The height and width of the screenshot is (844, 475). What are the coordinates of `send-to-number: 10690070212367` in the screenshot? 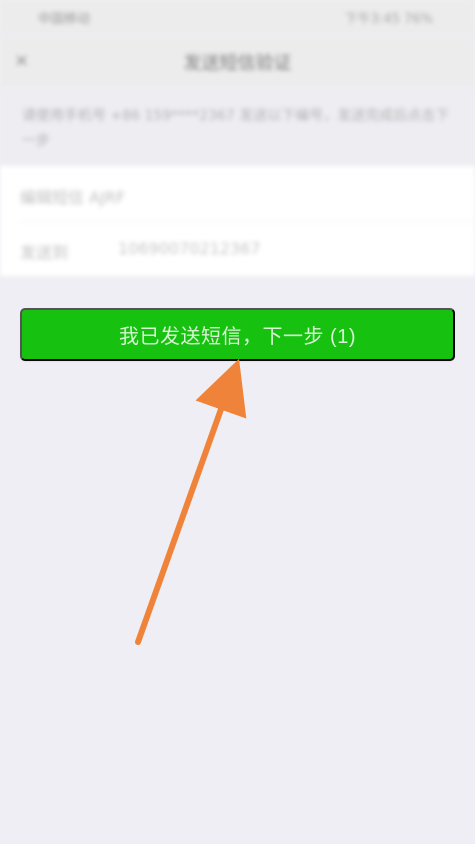 It's located at (189, 248).